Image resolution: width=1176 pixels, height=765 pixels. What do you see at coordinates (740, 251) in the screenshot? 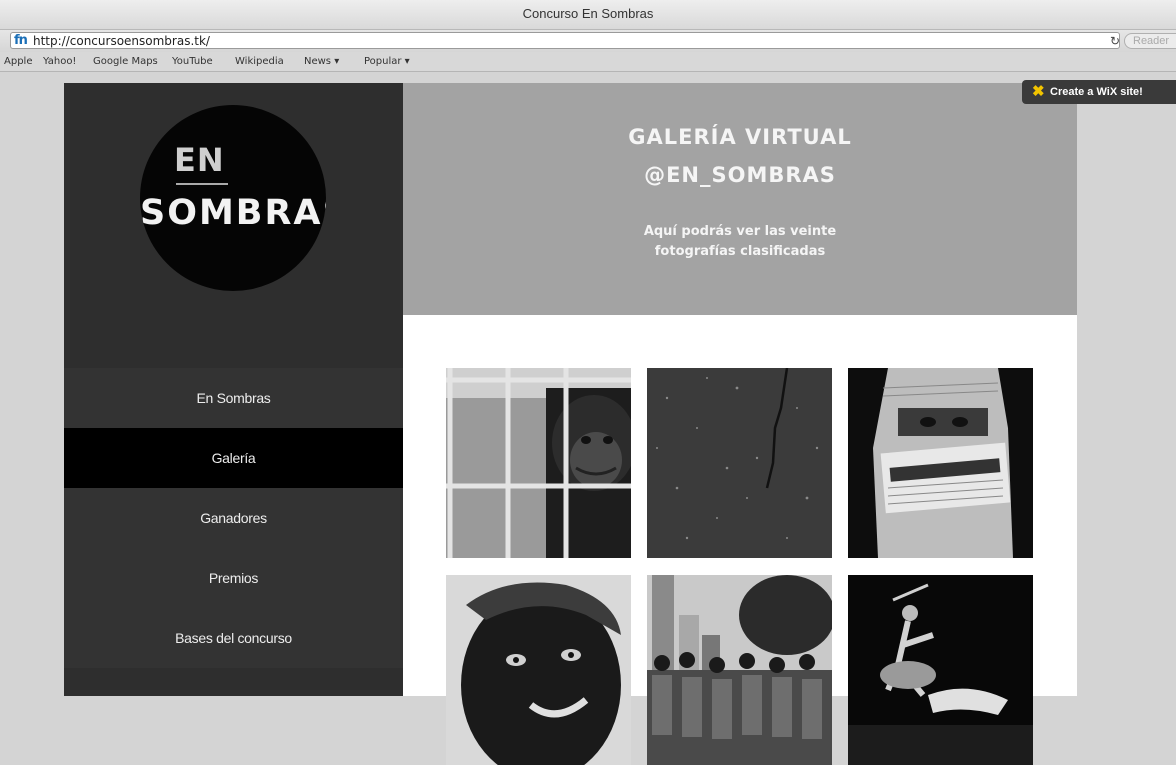
I see `page-subtitle-line2: fotografías clasificadas` at bounding box center [740, 251].